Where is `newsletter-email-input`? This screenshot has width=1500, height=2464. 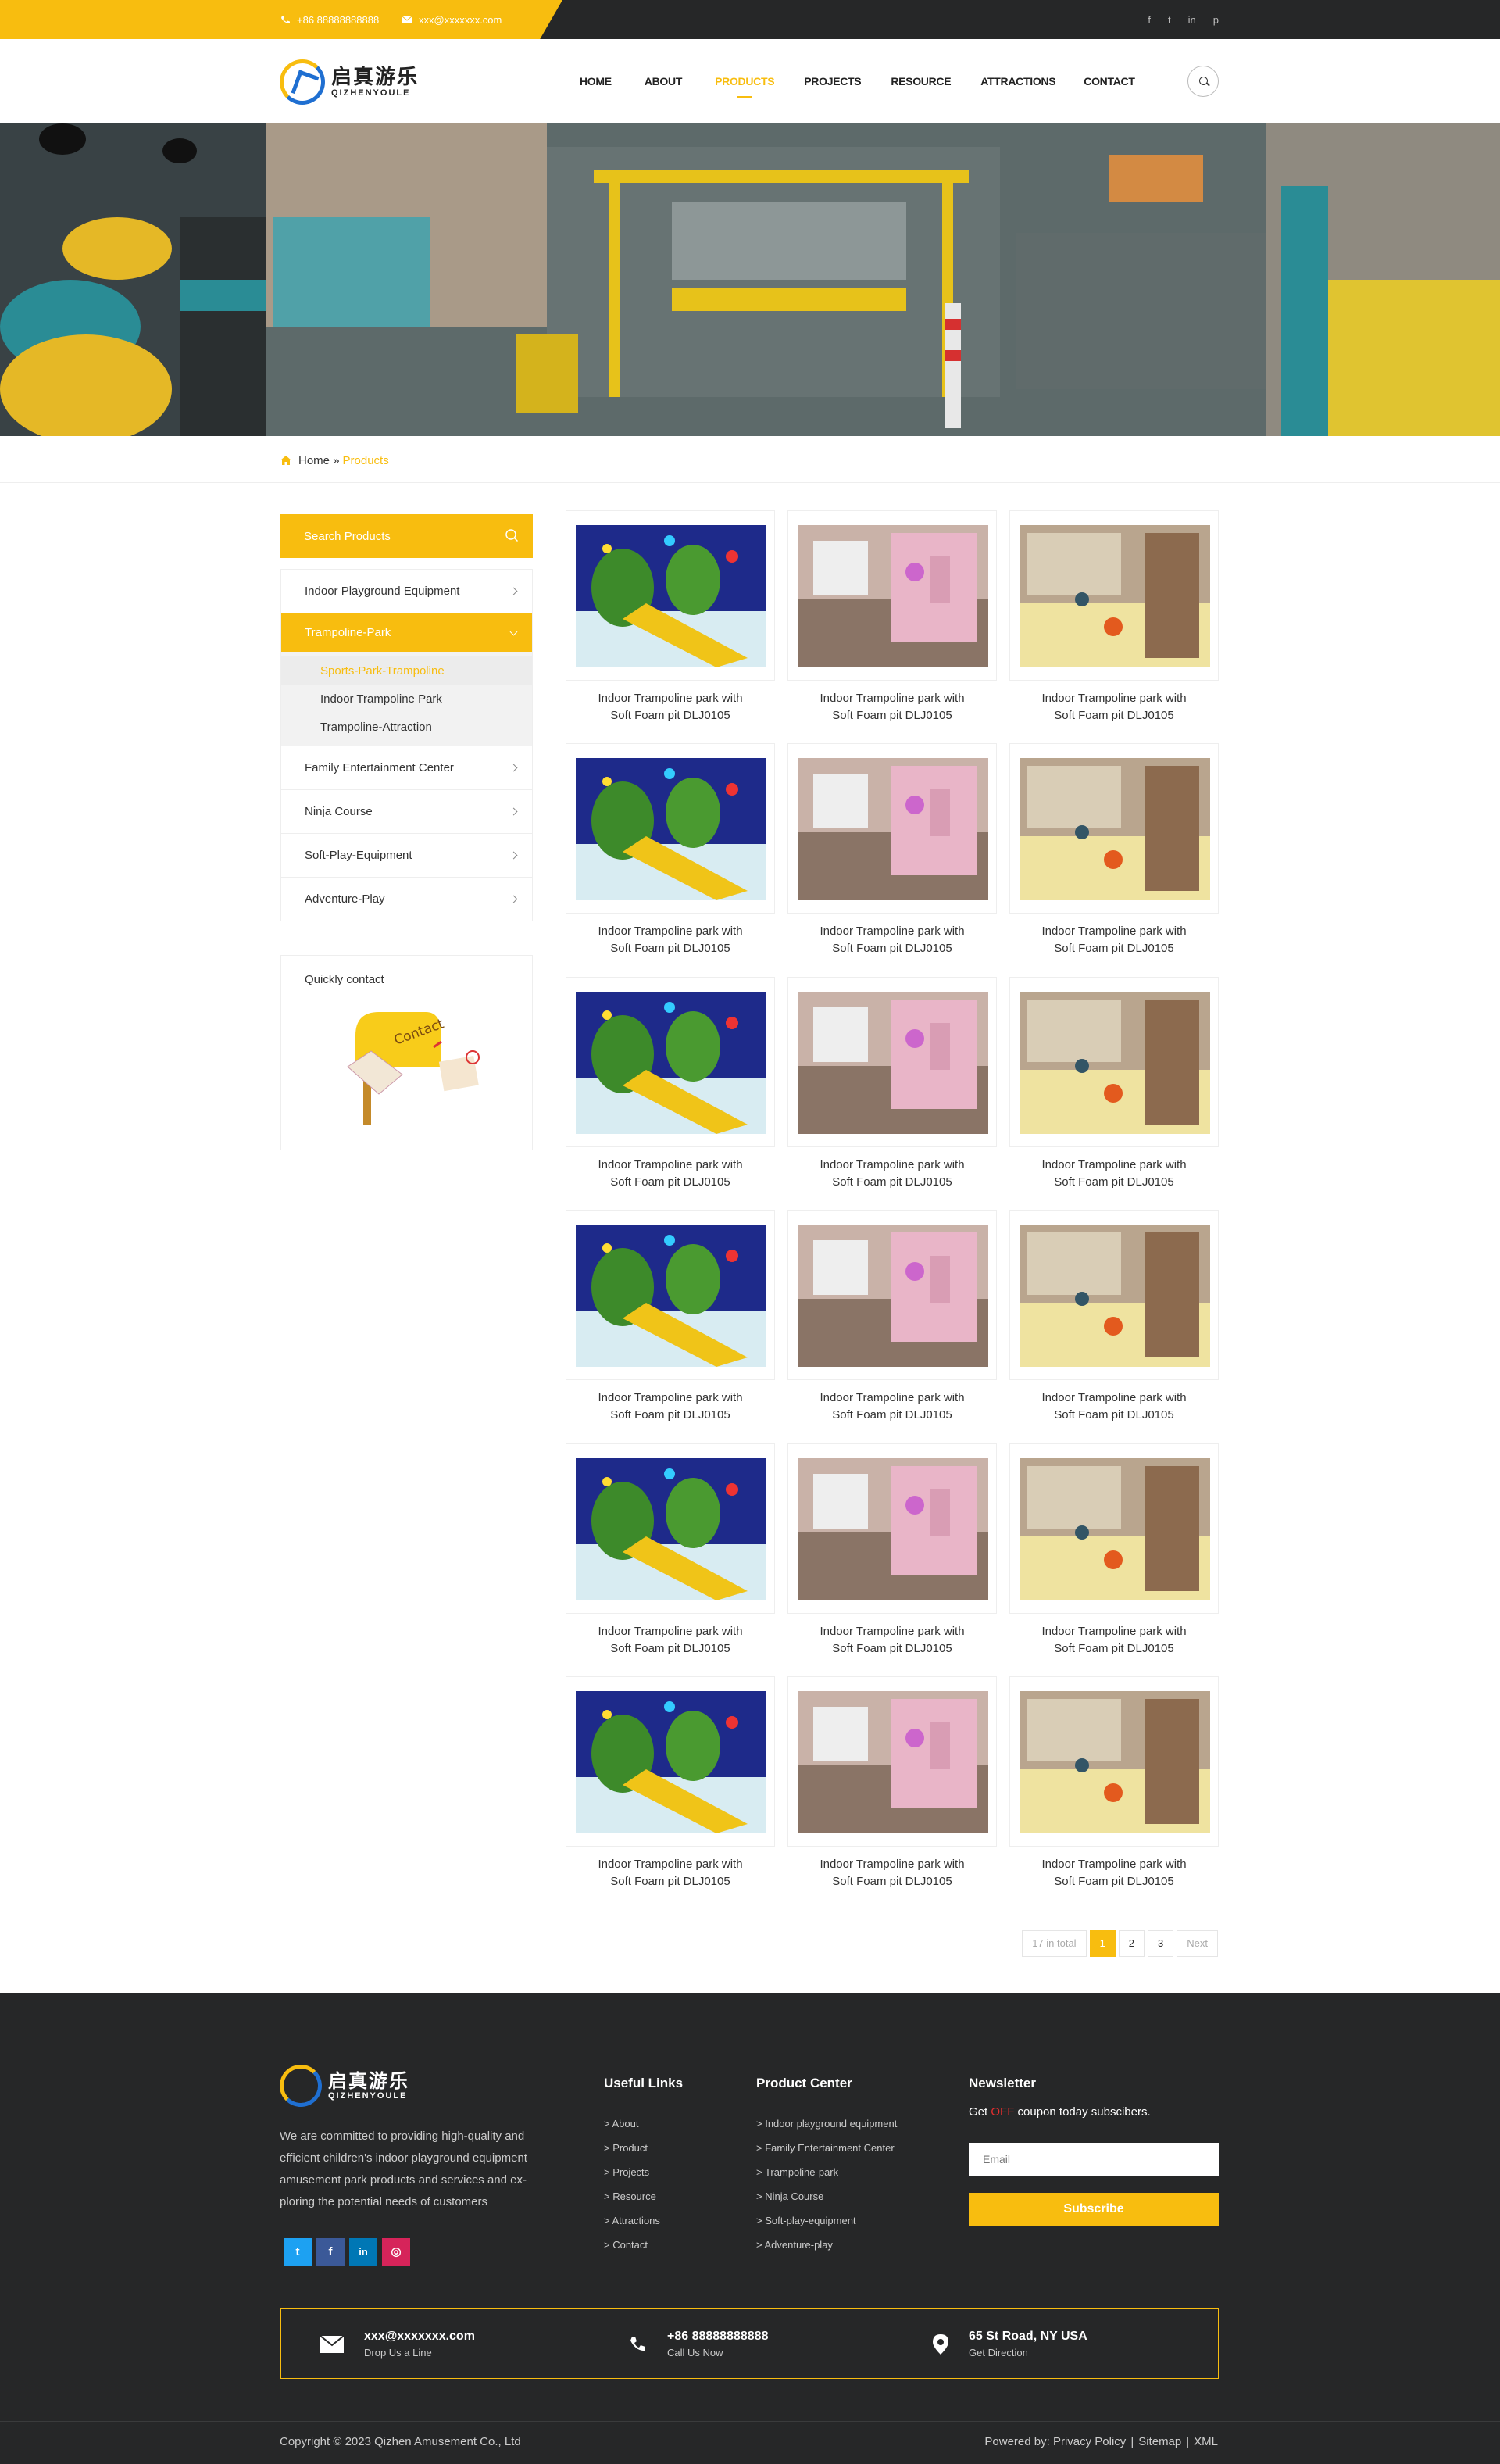 newsletter-email-input is located at coordinates (1094, 2159).